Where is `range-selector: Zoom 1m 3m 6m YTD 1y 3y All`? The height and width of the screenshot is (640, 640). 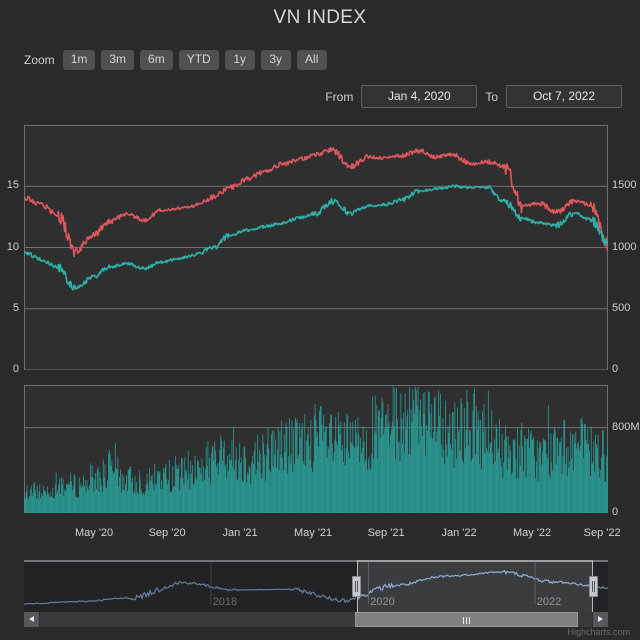
range-selector: Zoom 1m 3m 6m YTD 1y 3y All is located at coordinates (175, 60).